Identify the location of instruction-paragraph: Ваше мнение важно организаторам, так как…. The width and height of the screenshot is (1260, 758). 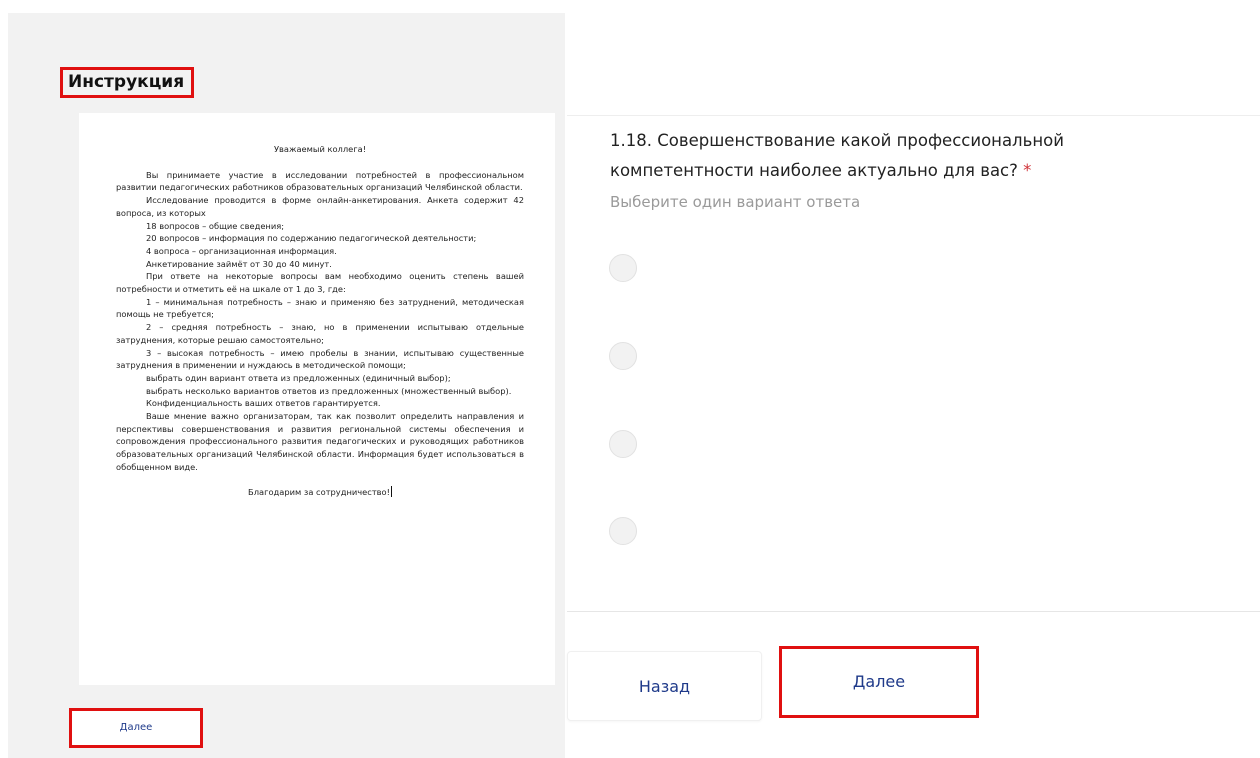
(320, 441).